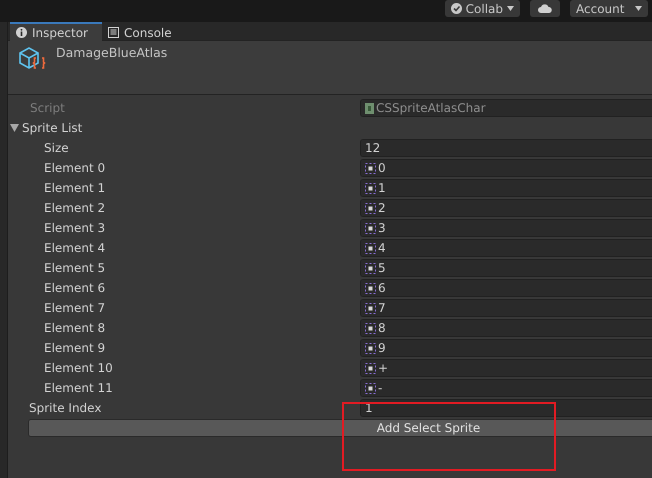  What do you see at coordinates (74, 308) in the screenshot?
I see `field-label: Element 7` at bounding box center [74, 308].